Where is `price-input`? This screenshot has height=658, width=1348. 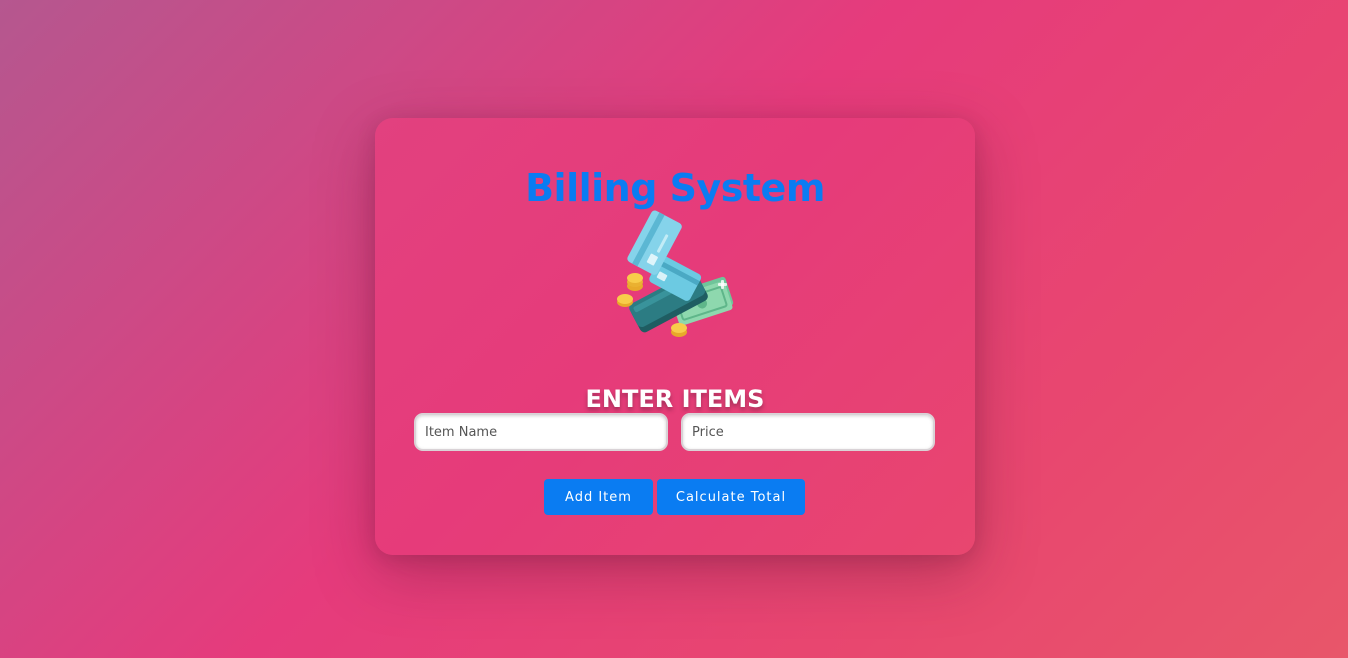
price-input is located at coordinates (808, 432).